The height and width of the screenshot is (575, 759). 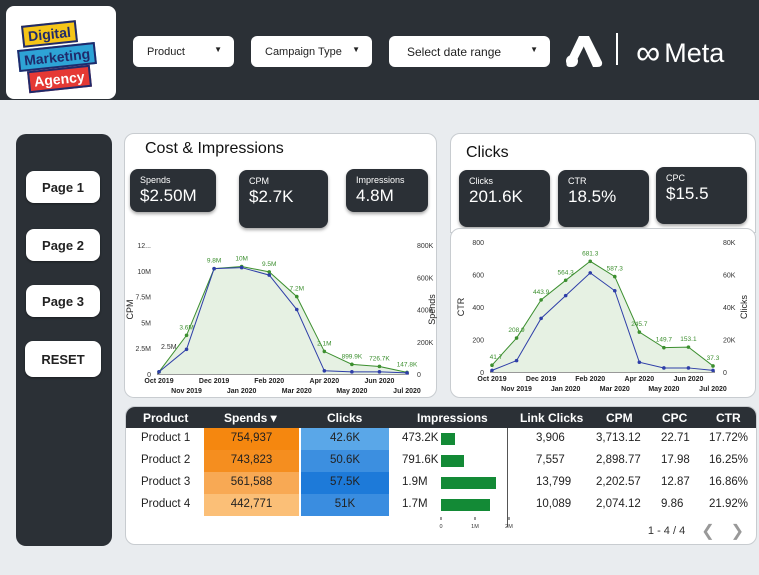 What do you see at coordinates (325, 381) in the screenshot?
I see `x-tick-label: Apr 2020` at bounding box center [325, 381].